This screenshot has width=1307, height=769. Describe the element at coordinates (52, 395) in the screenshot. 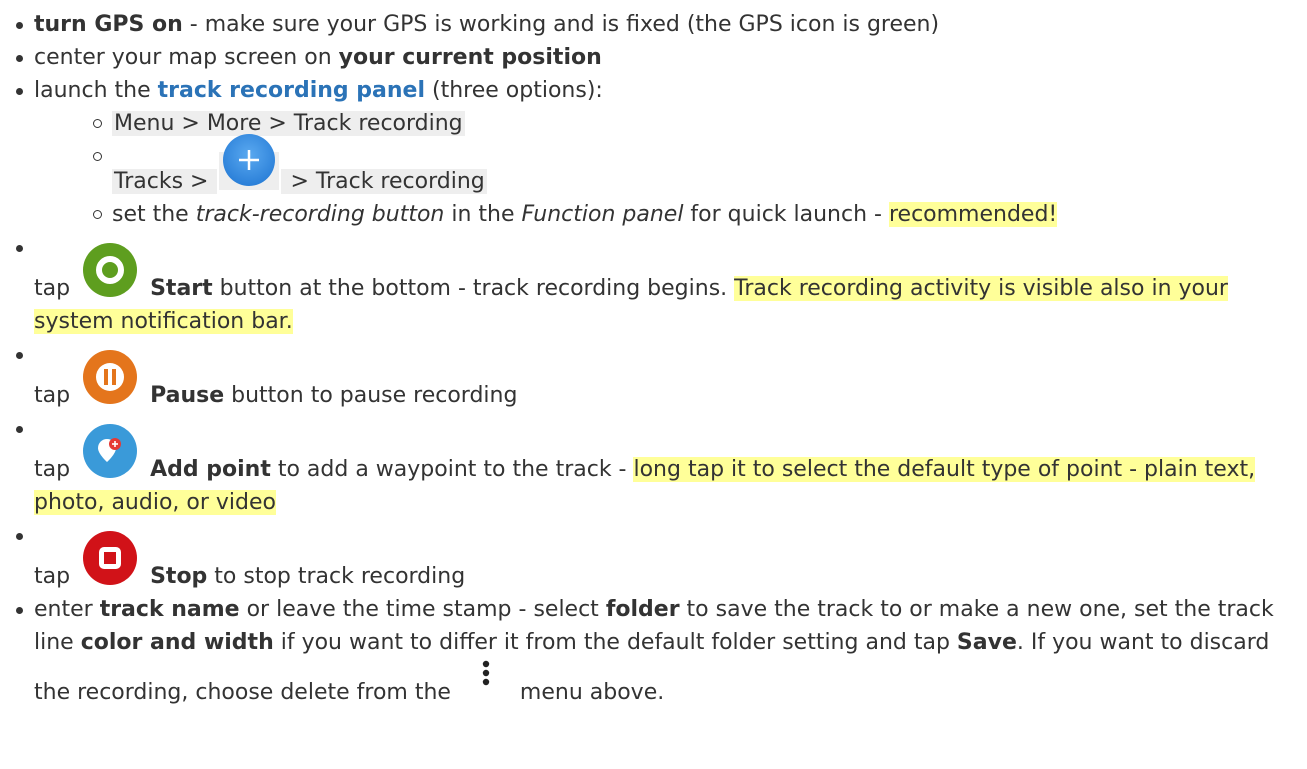

I see `pause-tap-text: tap` at that location.